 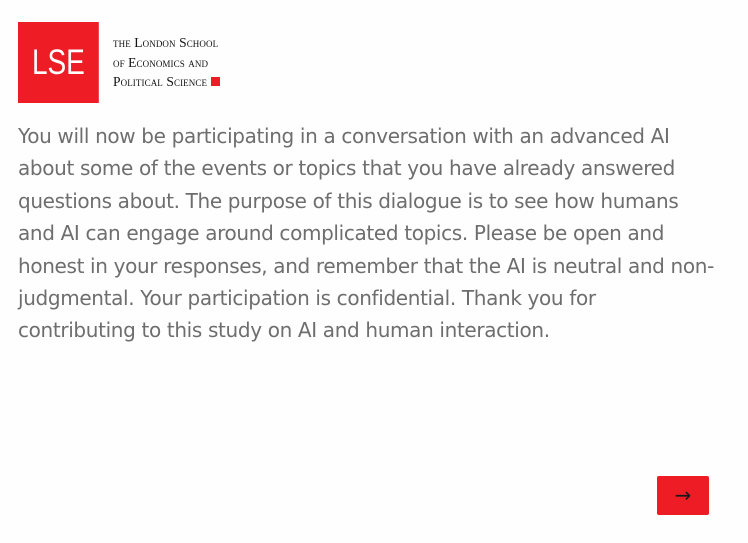 What do you see at coordinates (166, 43) in the screenshot?
I see `logo-line-1: the London School` at bounding box center [166, 43].